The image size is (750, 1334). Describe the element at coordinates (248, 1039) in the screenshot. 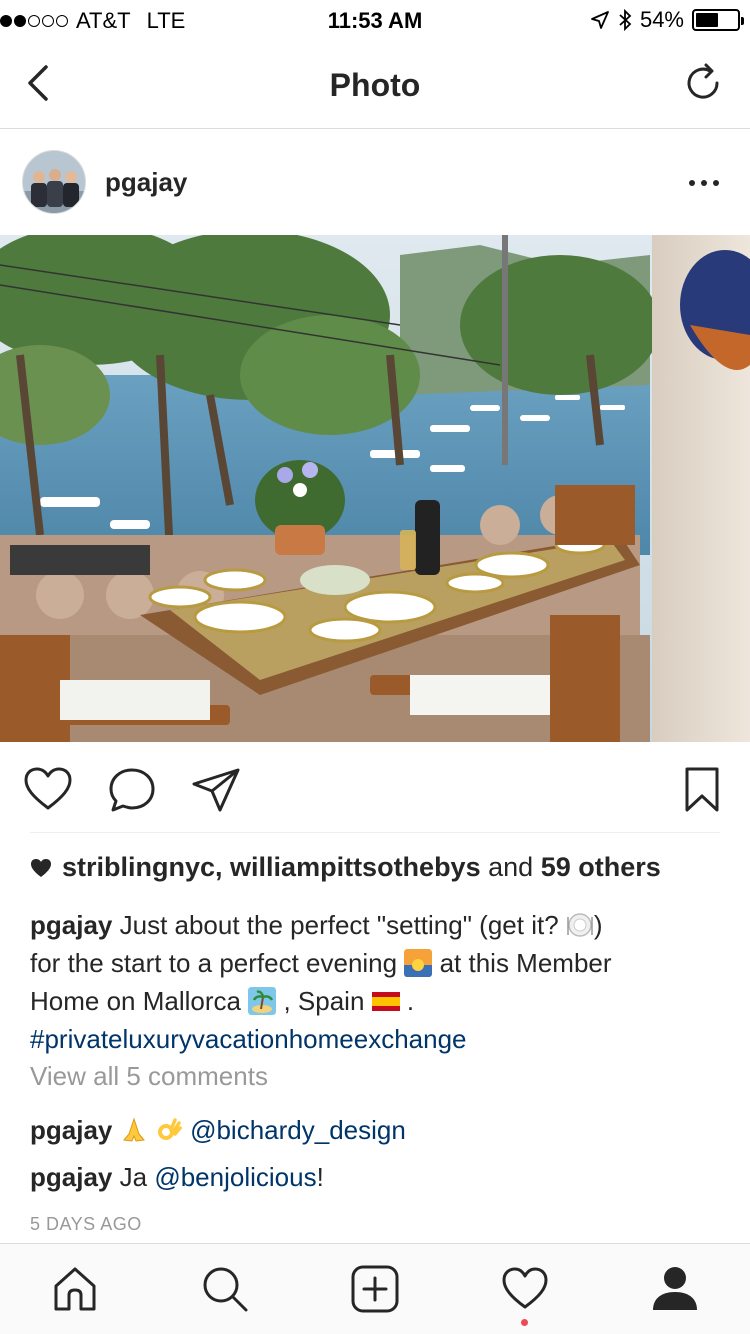

I see `hashtag-link: #privateluxuryvacationhomeexchange` at that location.